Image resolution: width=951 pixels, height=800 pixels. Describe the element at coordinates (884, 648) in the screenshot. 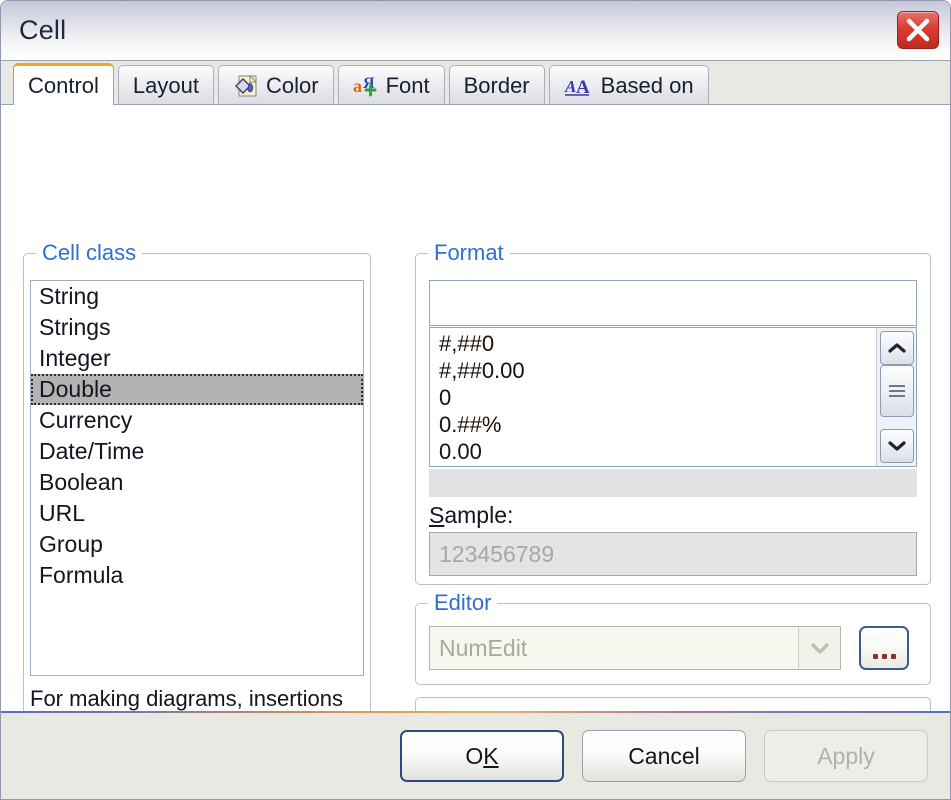

I see `editor-browse-button` at that location.